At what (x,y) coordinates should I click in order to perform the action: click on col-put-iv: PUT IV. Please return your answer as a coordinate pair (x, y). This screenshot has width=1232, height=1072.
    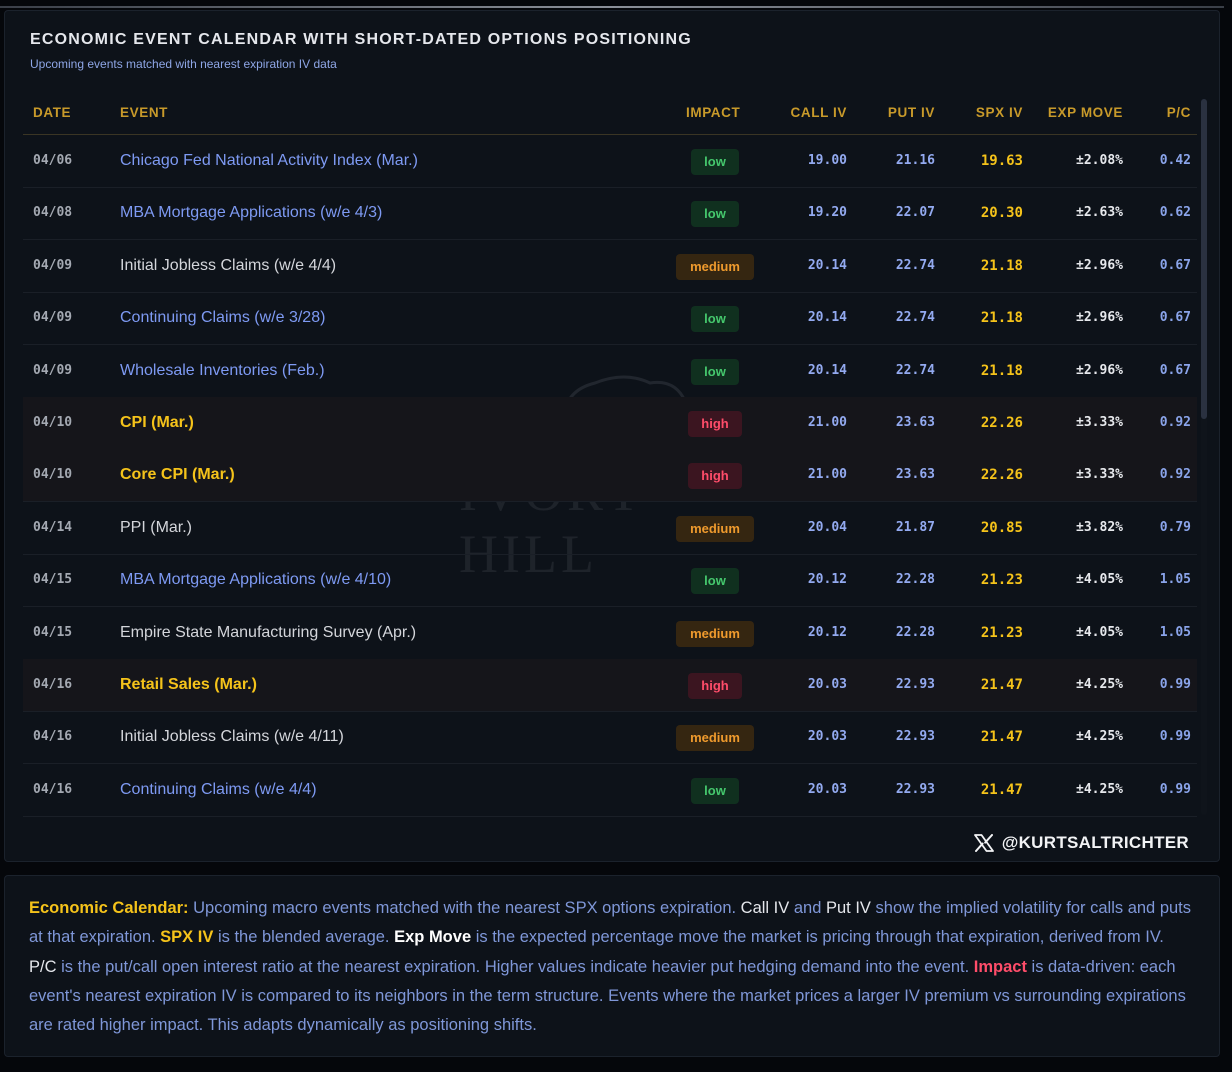
    Looking at the image, I should click on (895, 112).